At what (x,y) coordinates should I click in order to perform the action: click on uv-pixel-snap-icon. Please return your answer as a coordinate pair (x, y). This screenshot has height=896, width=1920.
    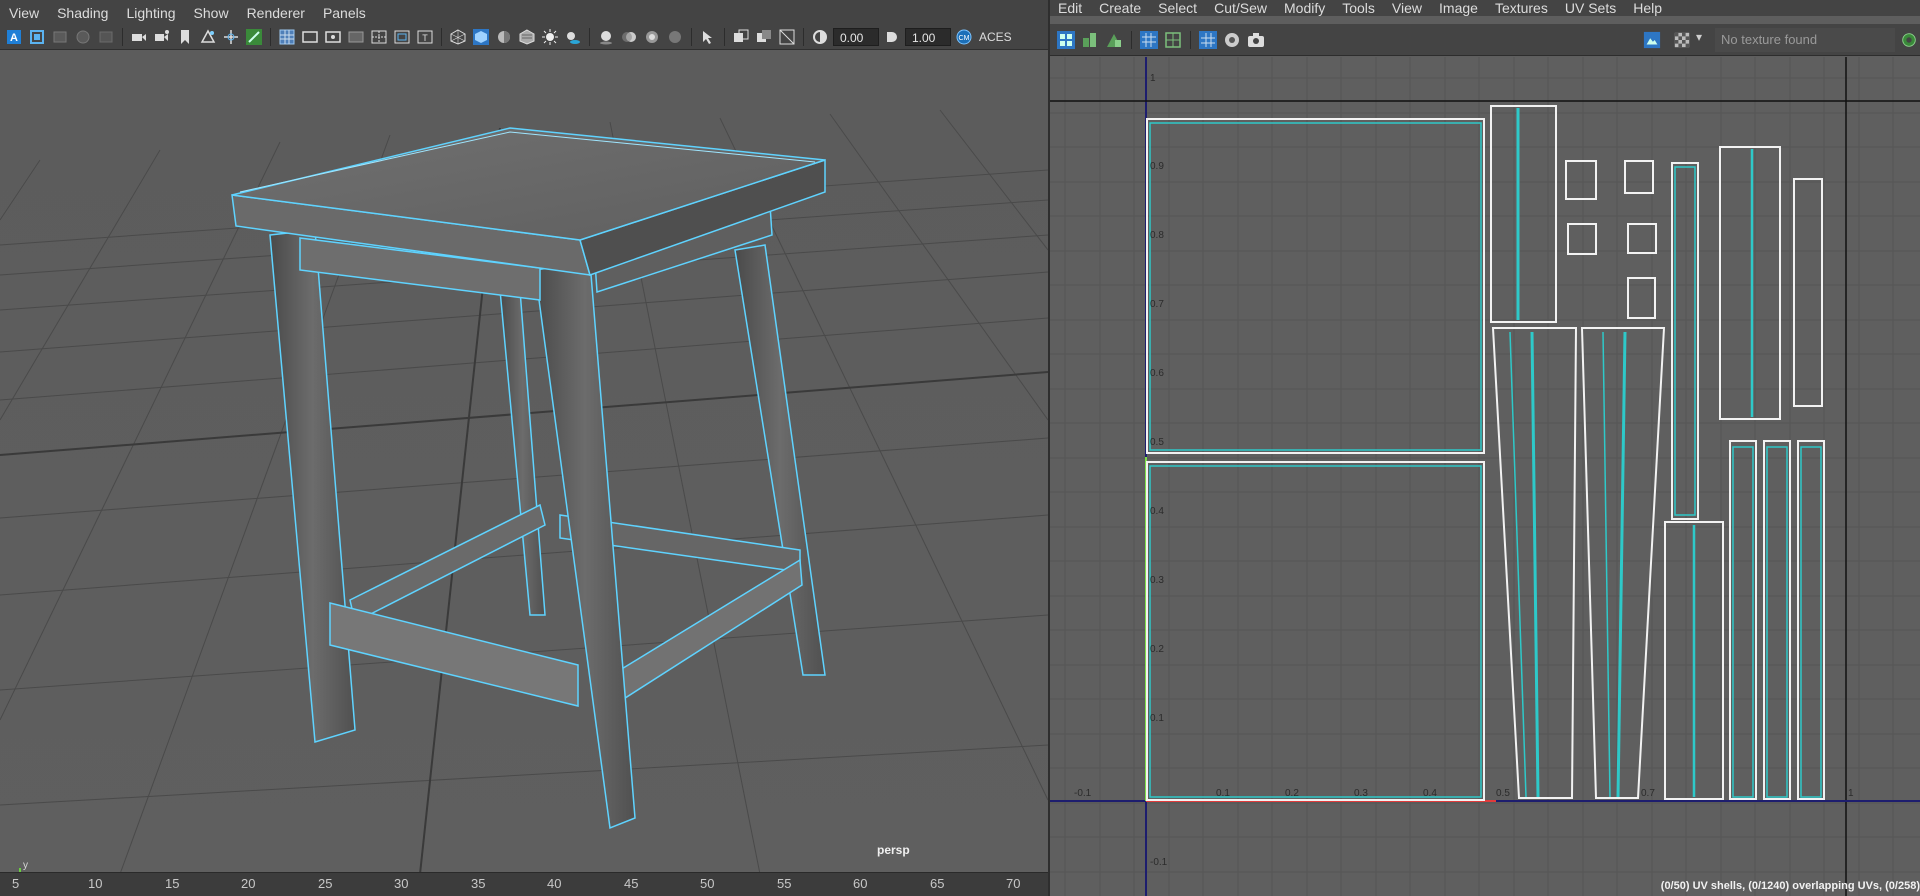
    Looking at the image, I should click on (1232, 40).